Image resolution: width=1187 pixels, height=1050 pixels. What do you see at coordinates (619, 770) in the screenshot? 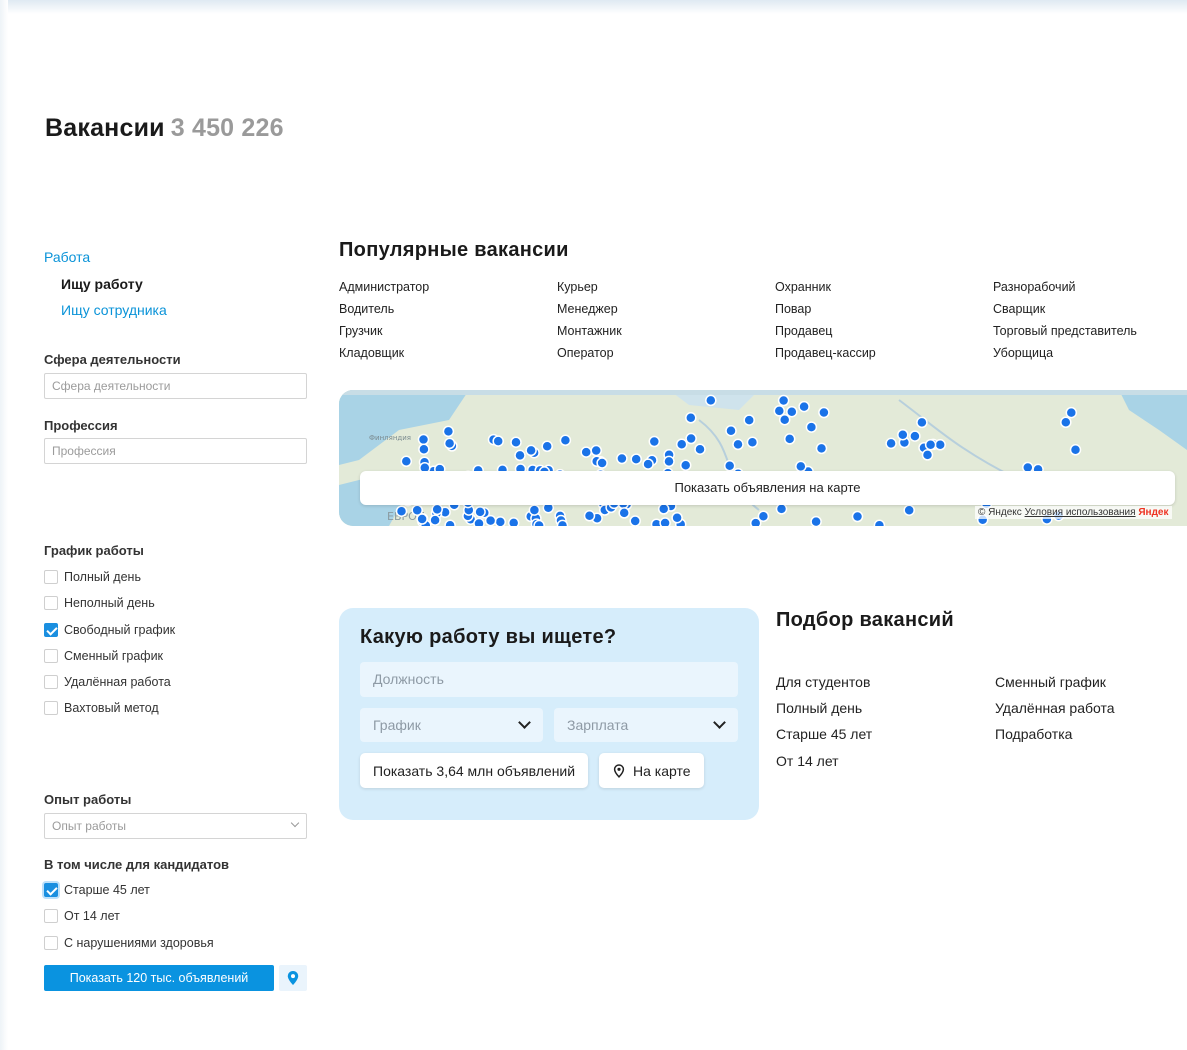
I see `location-icon` at bounding box center [619, 770].